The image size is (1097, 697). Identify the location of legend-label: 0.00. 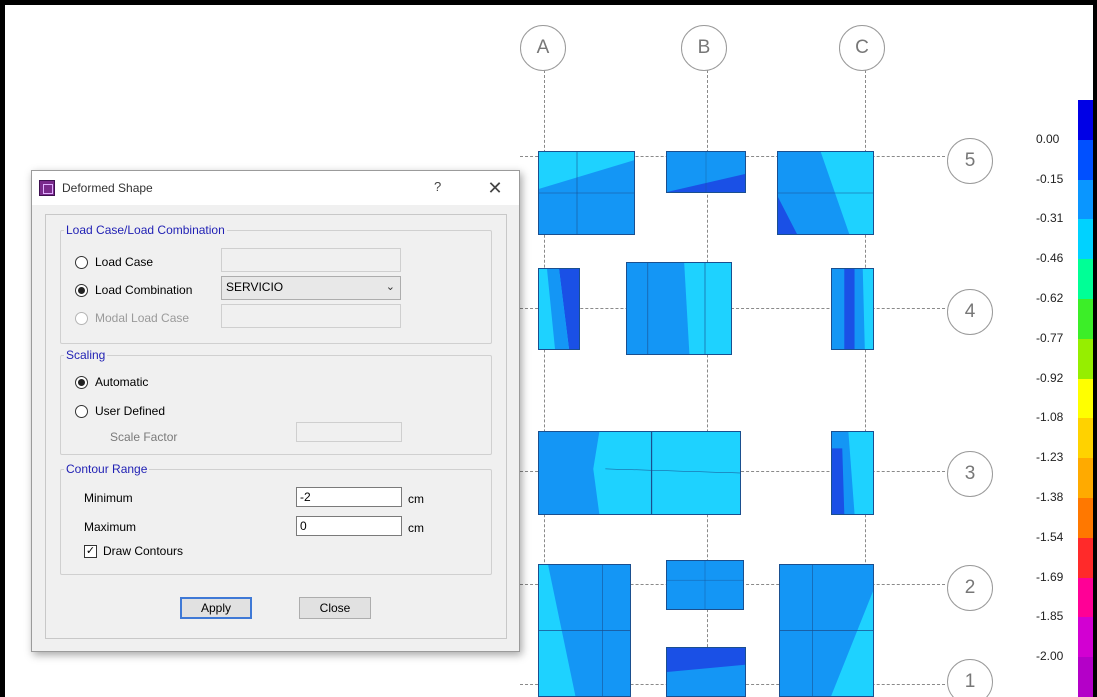
(1048, 138).